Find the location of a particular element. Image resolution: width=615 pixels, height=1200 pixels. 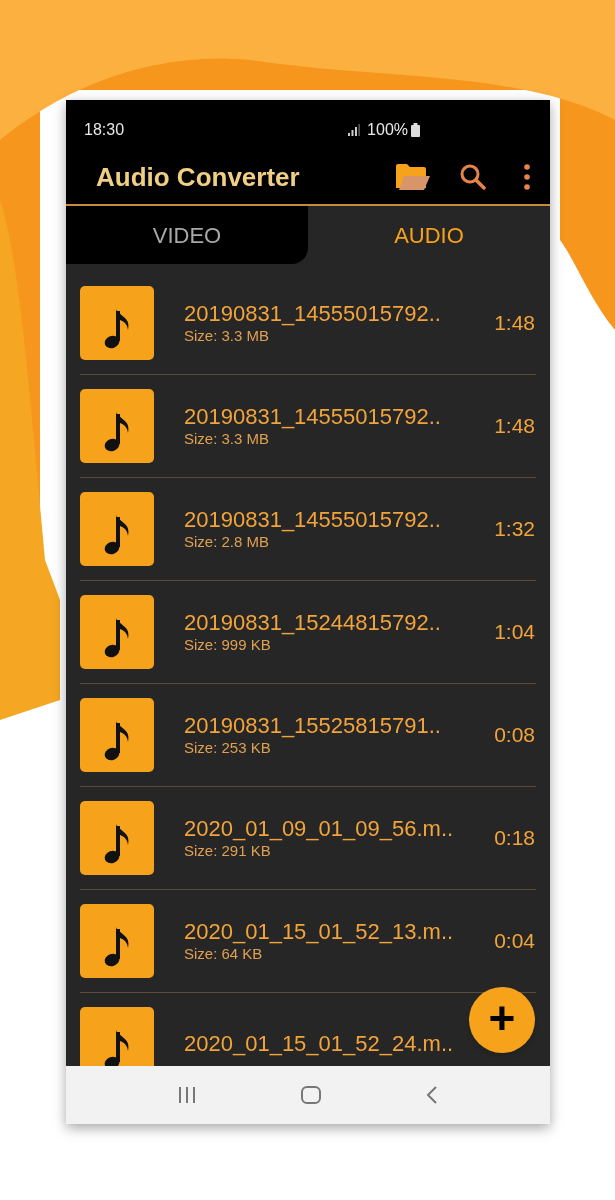

file-size: Size: 2.8 MB is located at coordinates (227, 543).